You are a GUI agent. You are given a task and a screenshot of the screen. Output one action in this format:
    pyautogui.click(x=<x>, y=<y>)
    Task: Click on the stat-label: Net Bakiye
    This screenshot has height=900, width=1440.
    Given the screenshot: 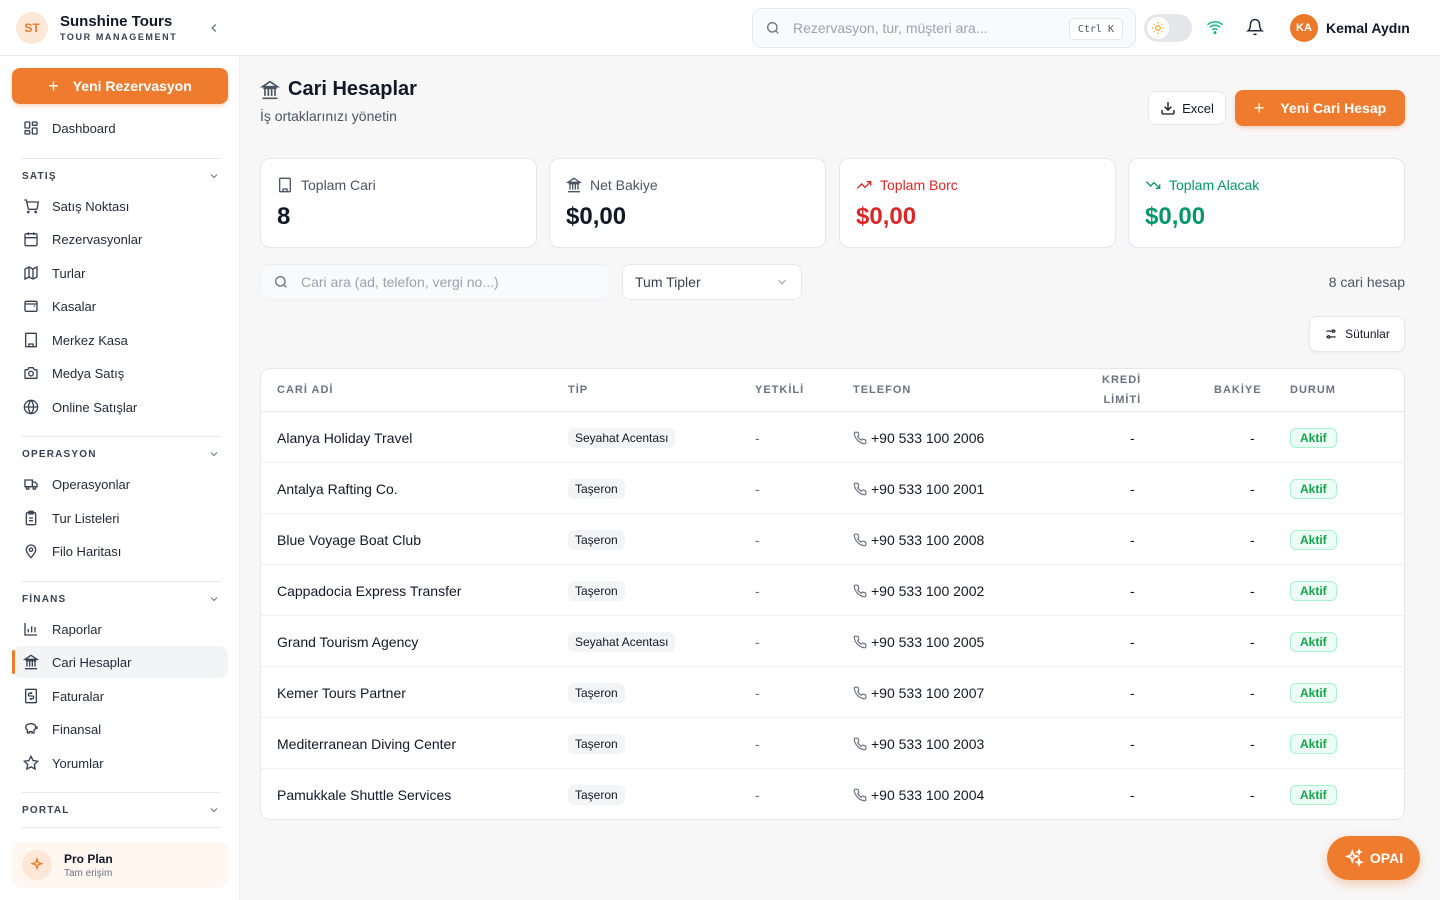 What is the action you would take?
    pyautogui.click(x=624, y=185)
    